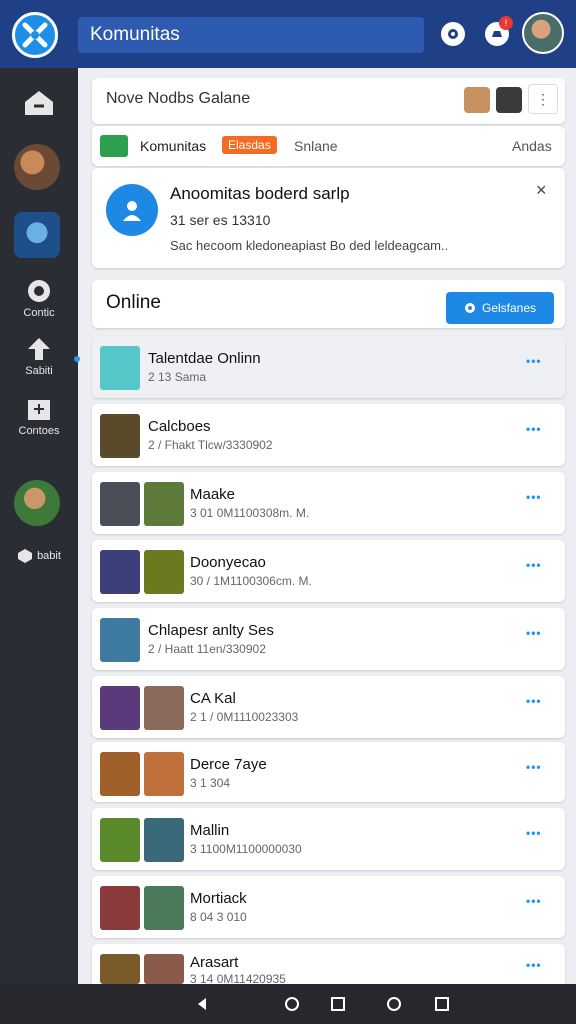 The image size is (576, 1024). What do you see at coordinates (177, 377) in the screenshot?
I see `game-meta: 2 13 Sama` at bounding box center [177, 377].